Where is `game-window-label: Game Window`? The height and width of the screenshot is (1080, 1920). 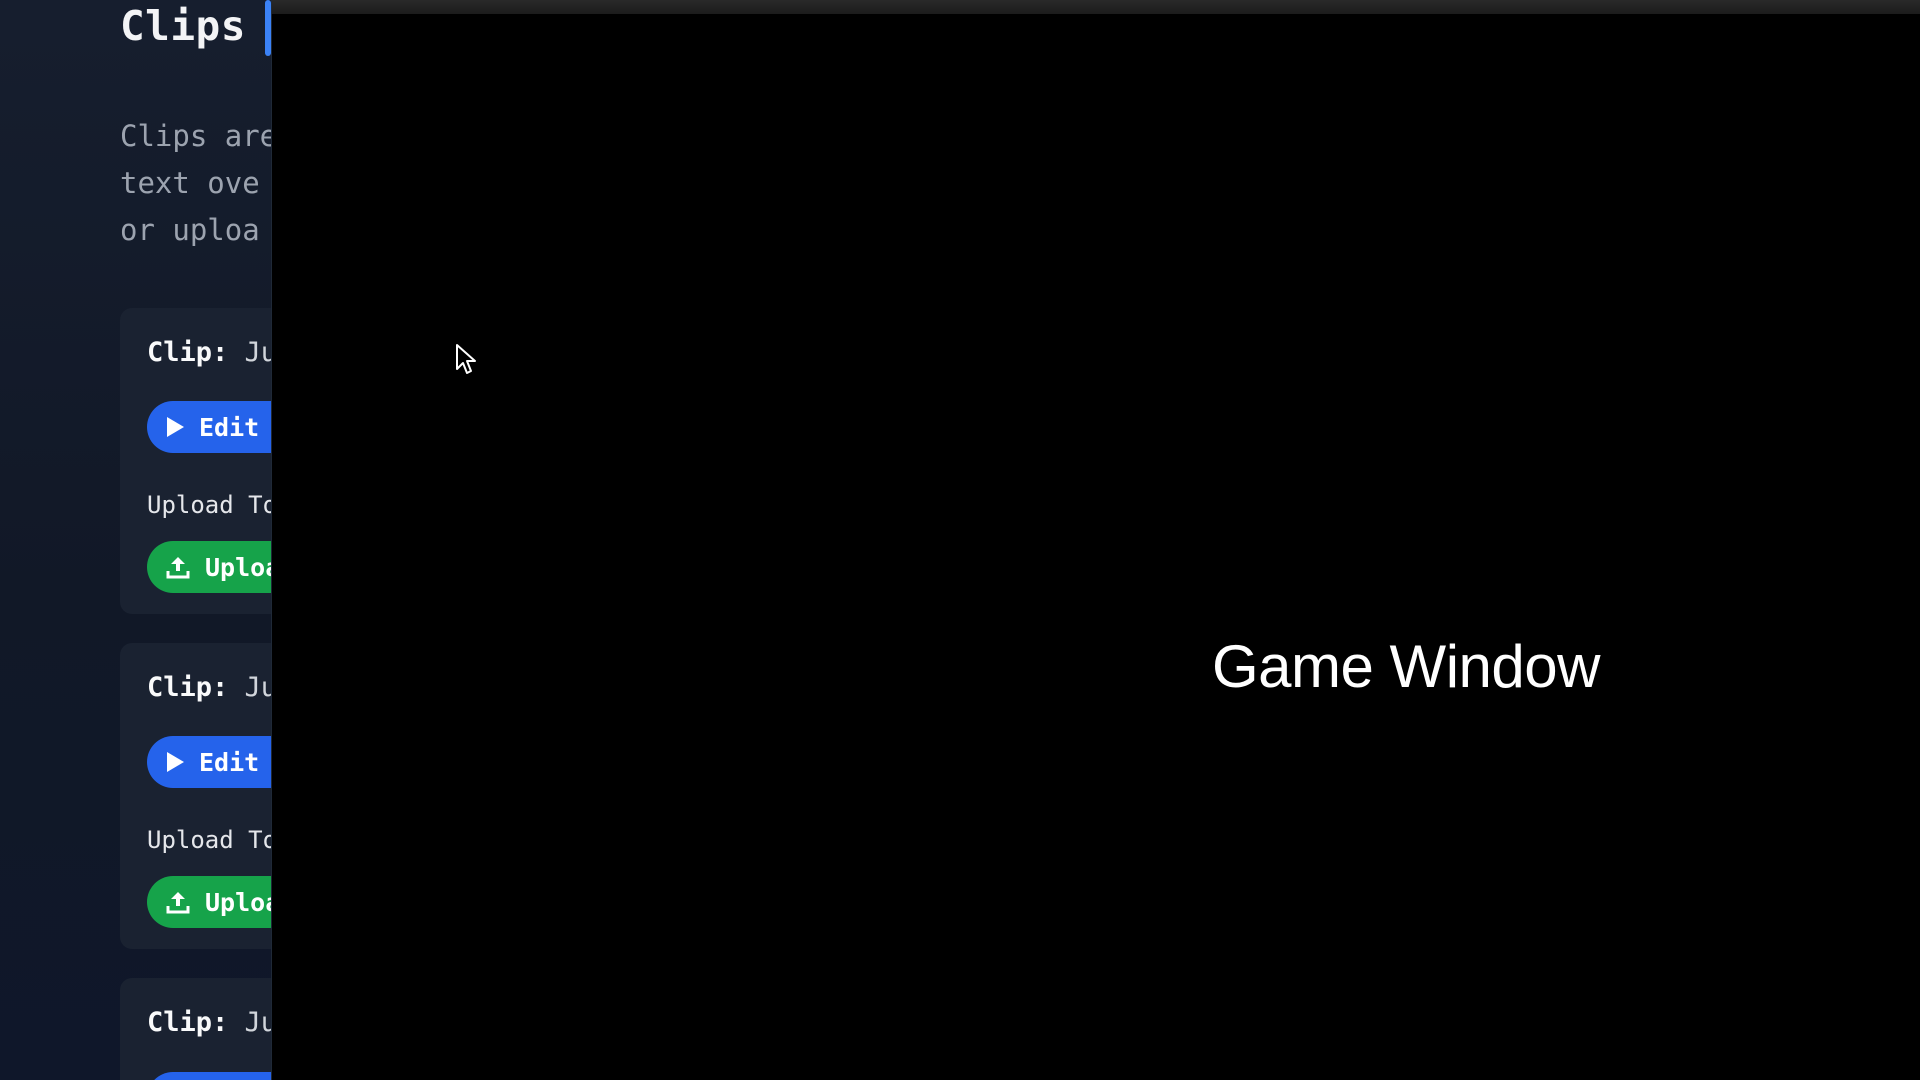
game-window-label: Game Window is located at coordinates (1406, 666).